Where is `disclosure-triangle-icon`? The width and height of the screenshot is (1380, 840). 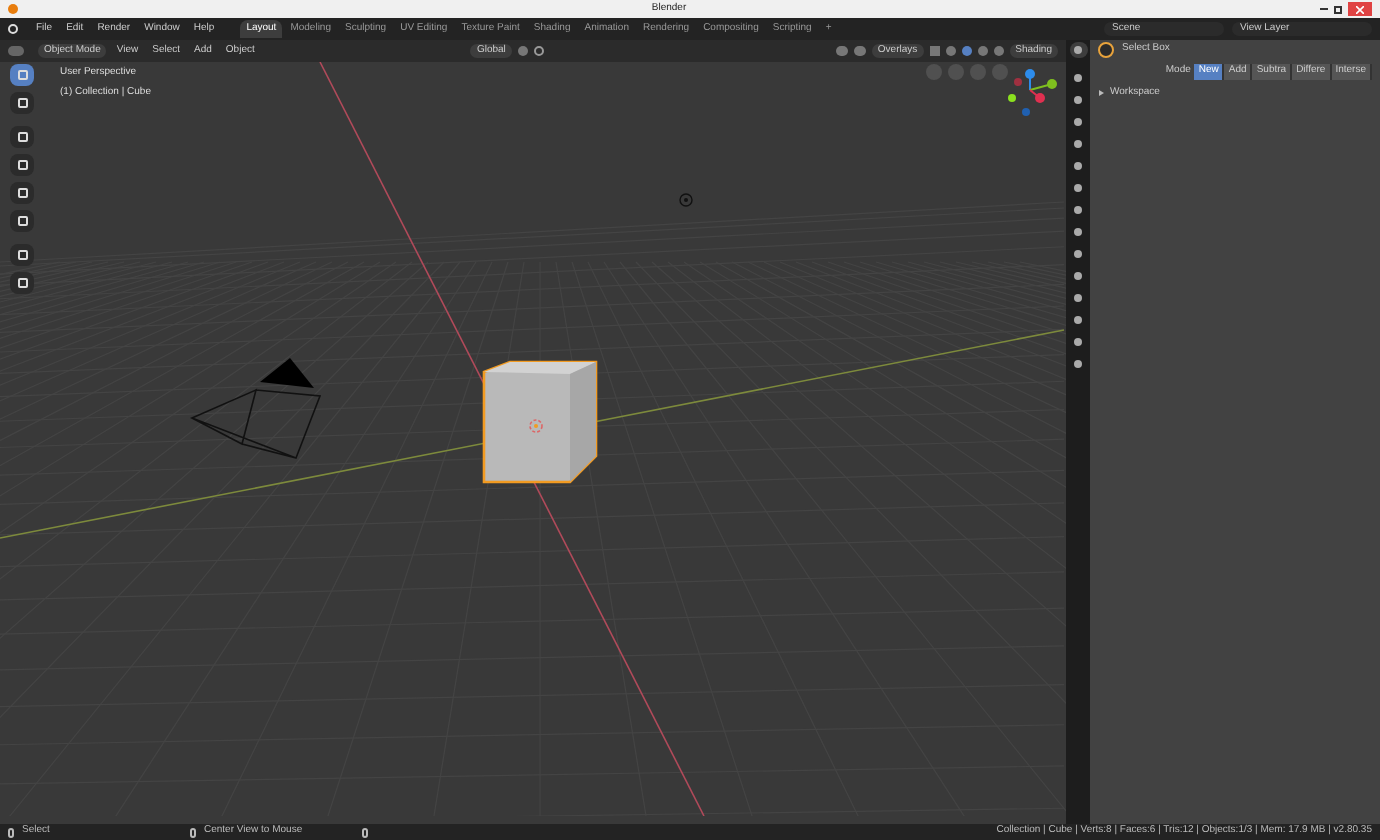
disclosure-triangle-icon is located at coordinates (1101, 92).